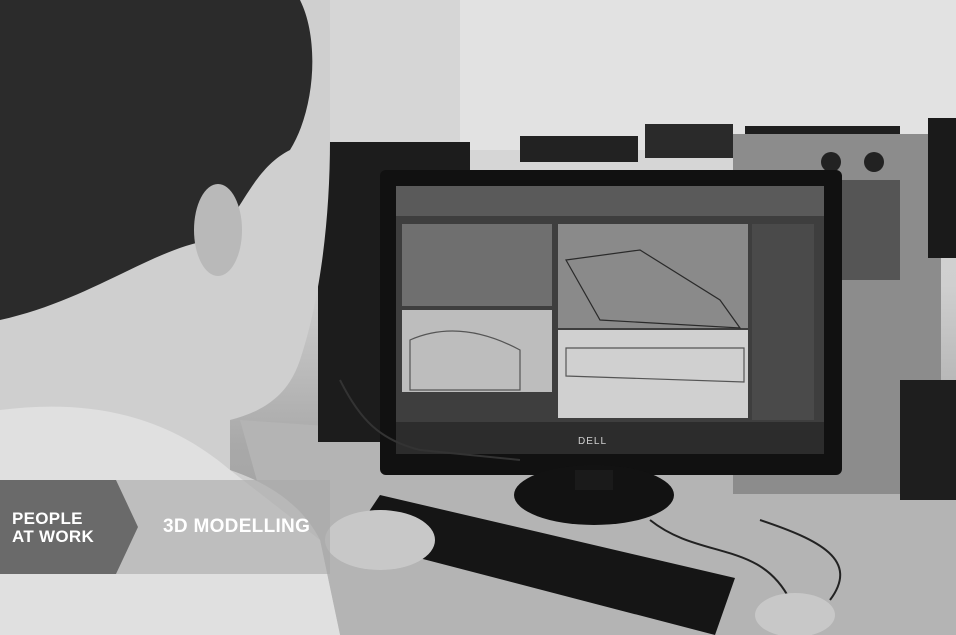  What do you see at coordinates (47, 518) in the screenshot?
I see `caption-tag-line1: PEOPLE` at bounding box center [47, 518].